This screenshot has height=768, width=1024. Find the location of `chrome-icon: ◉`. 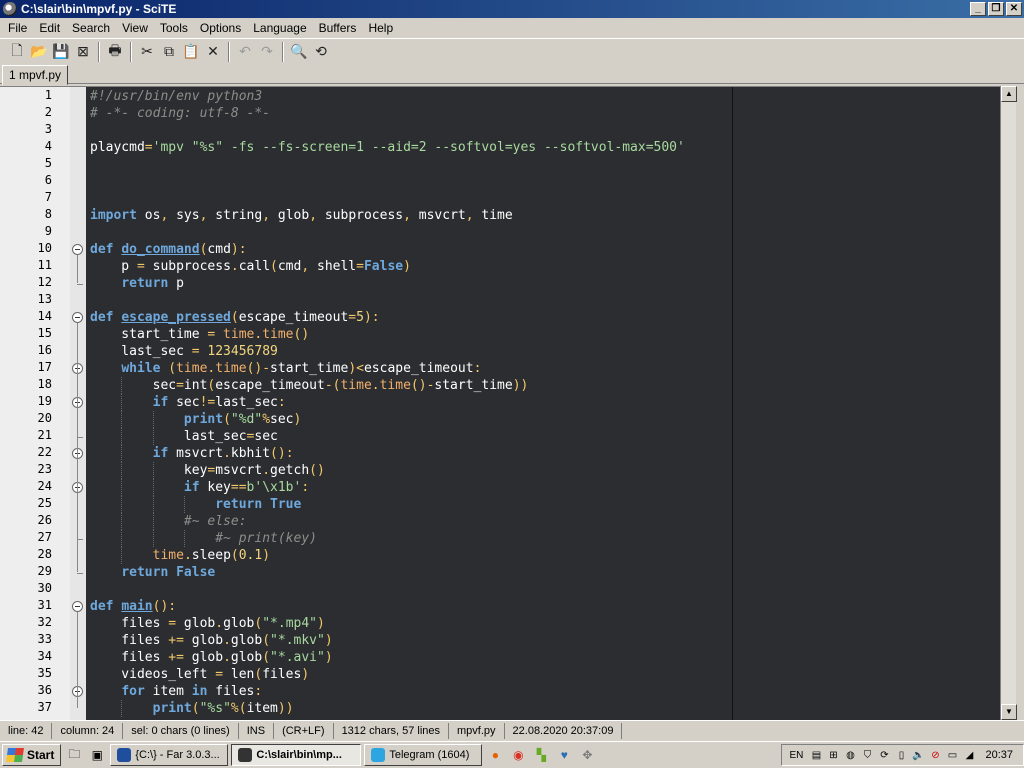

chrome-icon: ◉ is located at coordinates (518, 755).